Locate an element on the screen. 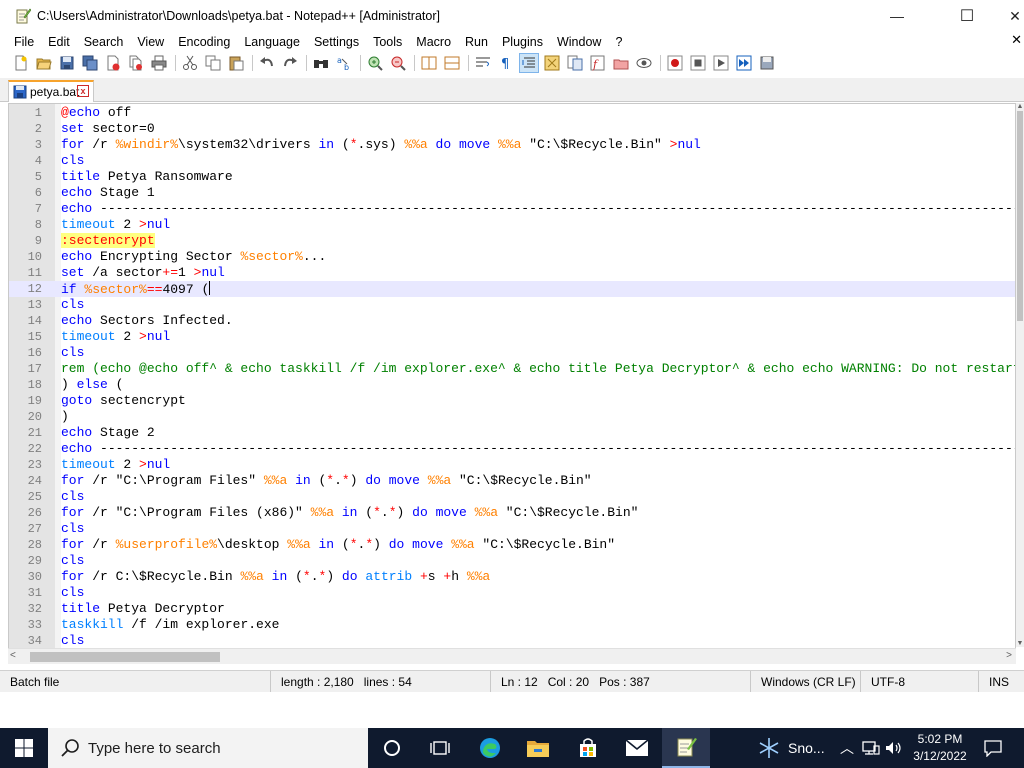  show-all-characters-icon: ¶ is located at coordinates (506, 63).